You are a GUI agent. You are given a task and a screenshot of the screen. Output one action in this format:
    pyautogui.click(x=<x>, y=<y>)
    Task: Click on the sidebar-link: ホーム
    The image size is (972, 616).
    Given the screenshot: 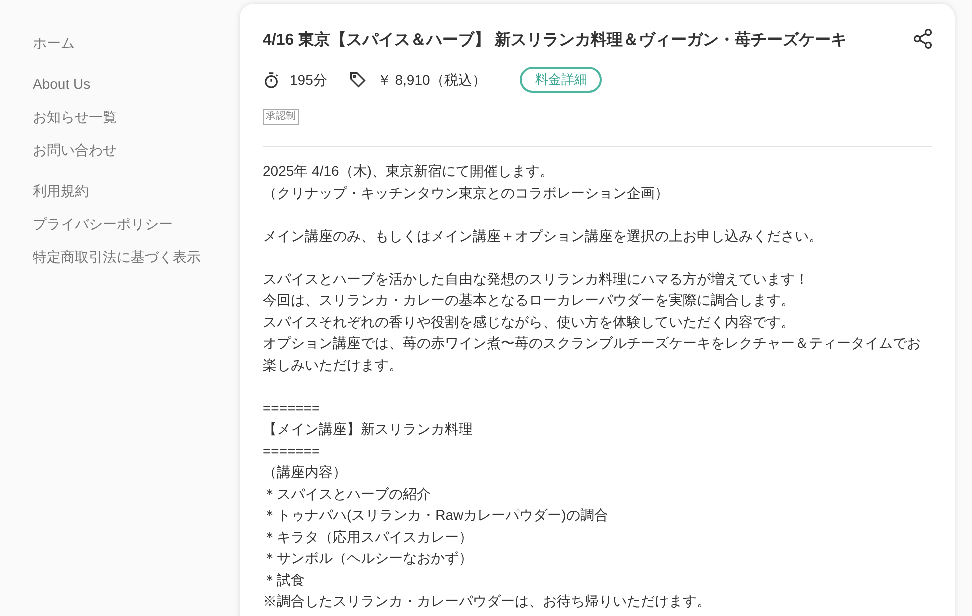 What is the action you would take?
    pyautogui.click(x=121, y=43)
    